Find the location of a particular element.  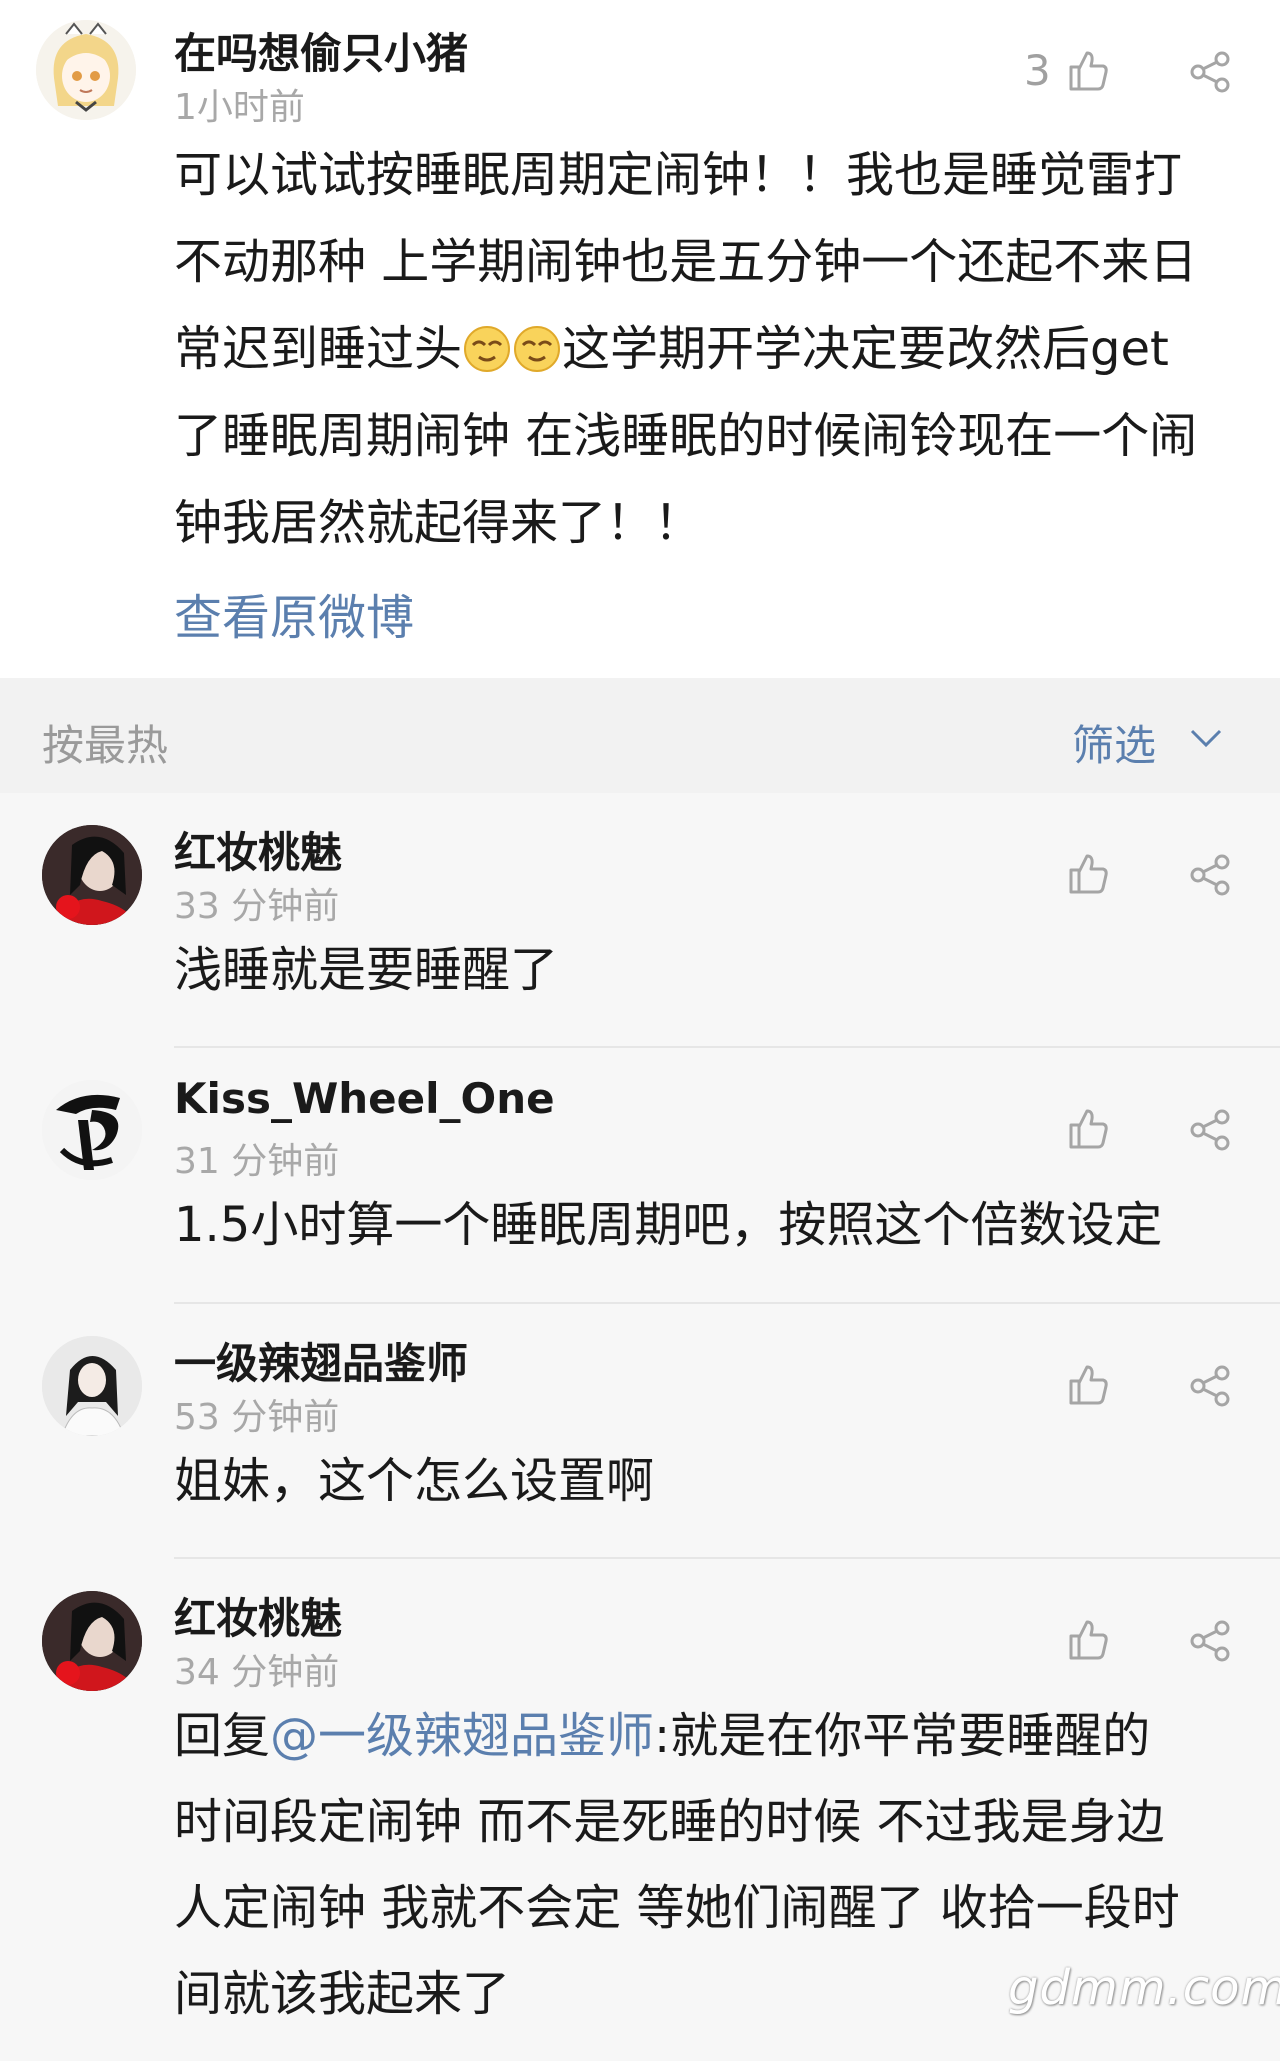

post-line: 常迟到睡过头 这学期开学决定要改然后get is located at coordinates (709, 349).